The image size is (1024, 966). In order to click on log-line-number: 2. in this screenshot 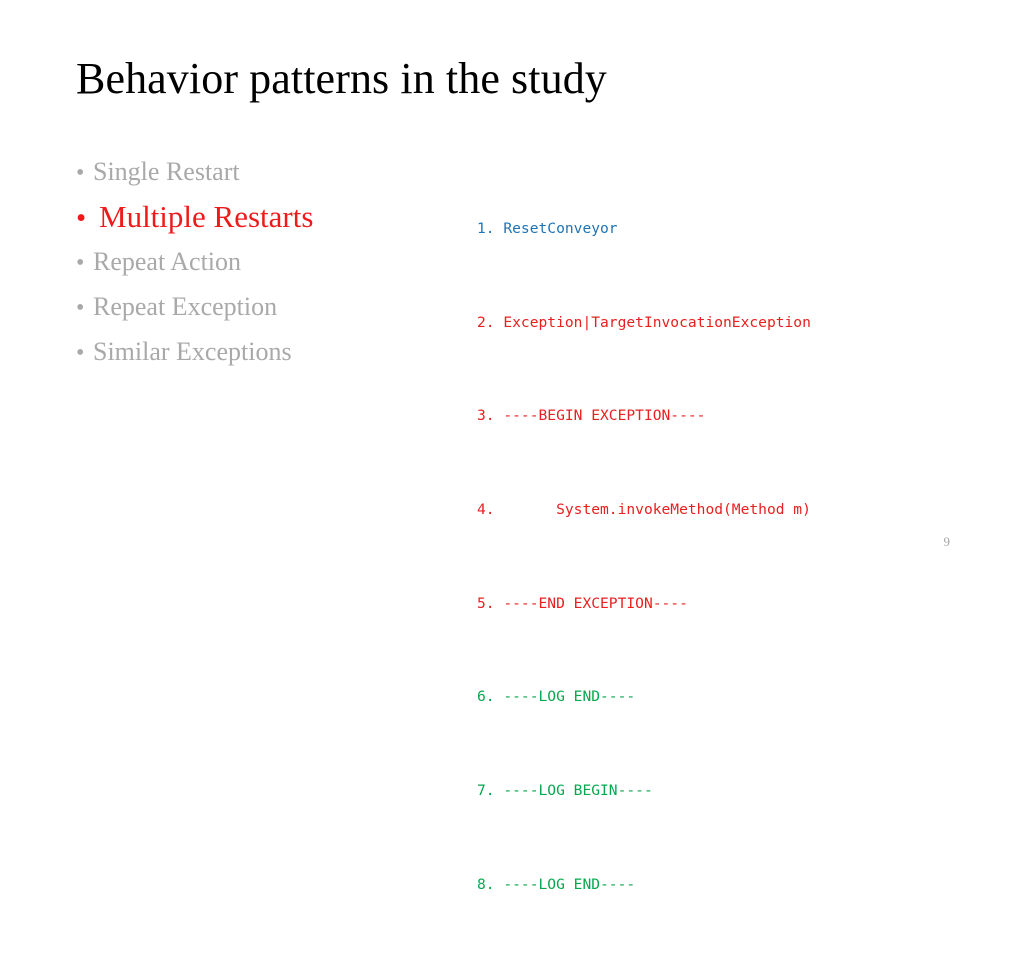, I will do `click(486, 322)`.